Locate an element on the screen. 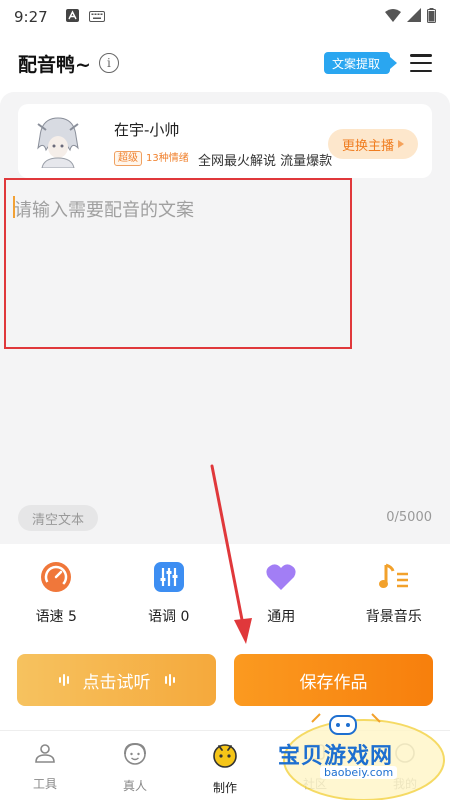  menu-icon is located at coordinates (421, 63).